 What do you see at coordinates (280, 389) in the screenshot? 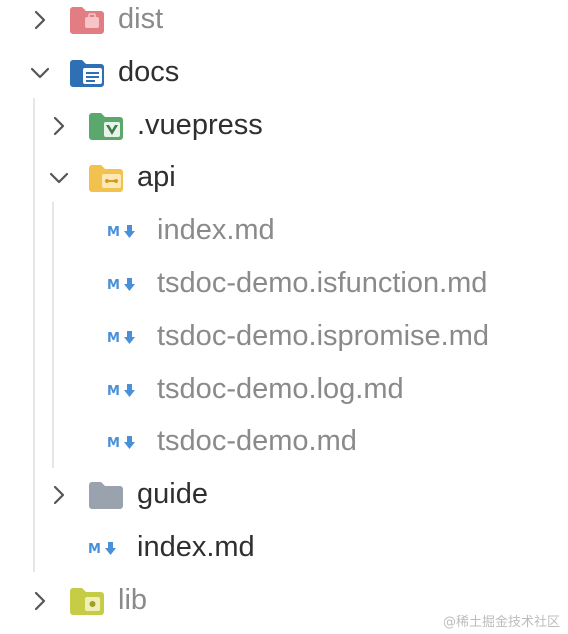
I see `tree-item-label: tsdoc-demo.log.md` at bounding box center [280, 389].